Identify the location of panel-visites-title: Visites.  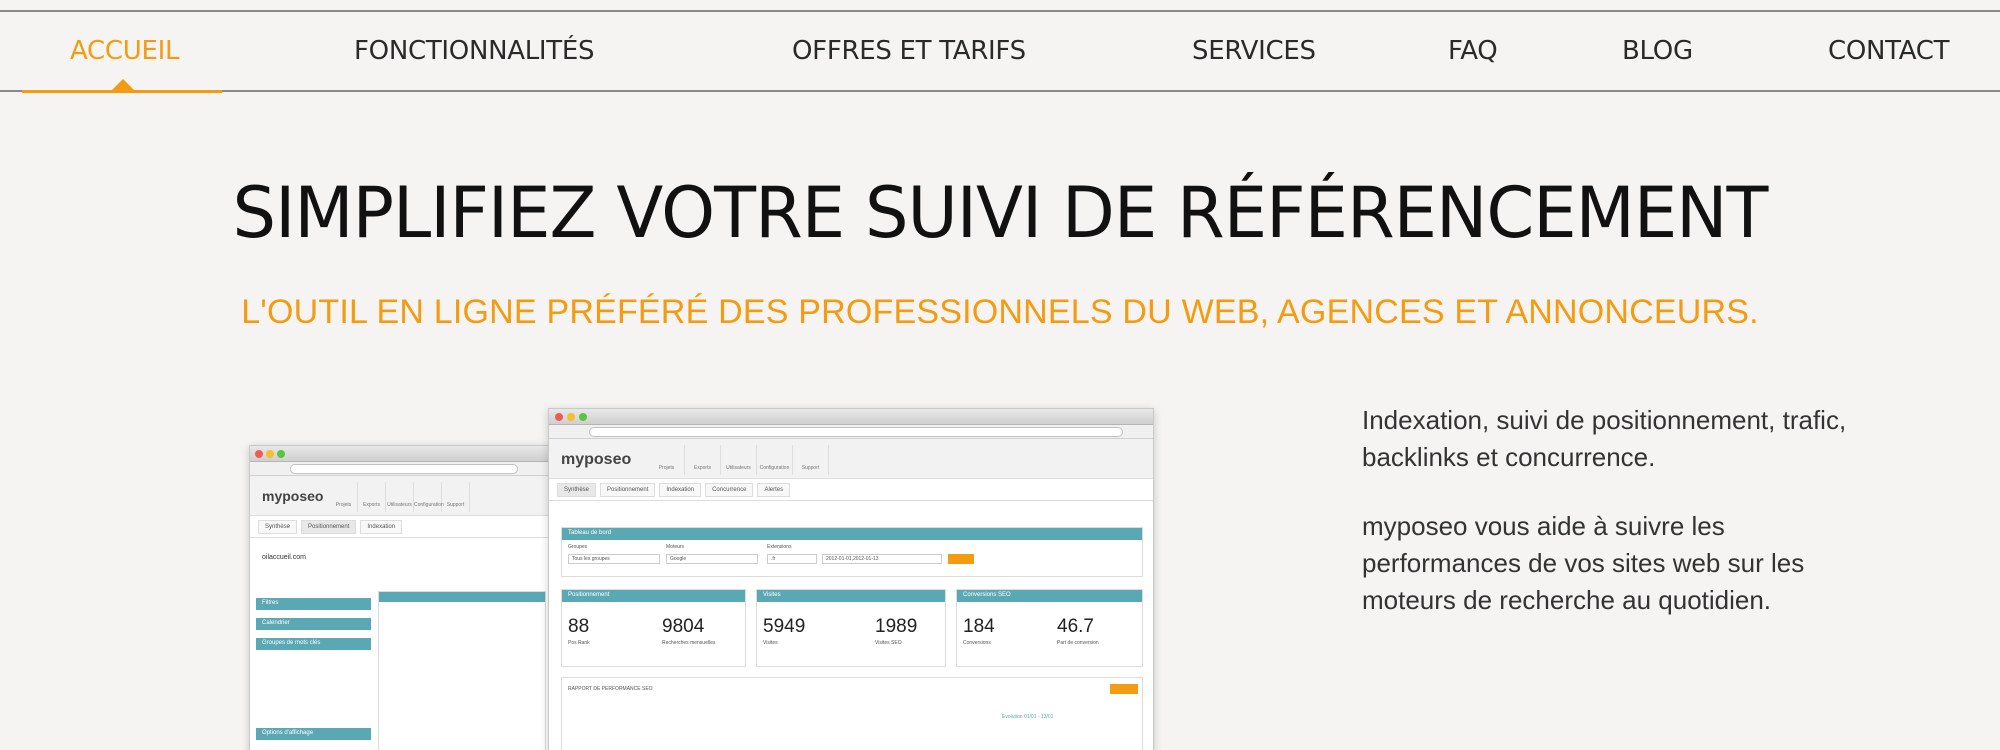
(851, 596).